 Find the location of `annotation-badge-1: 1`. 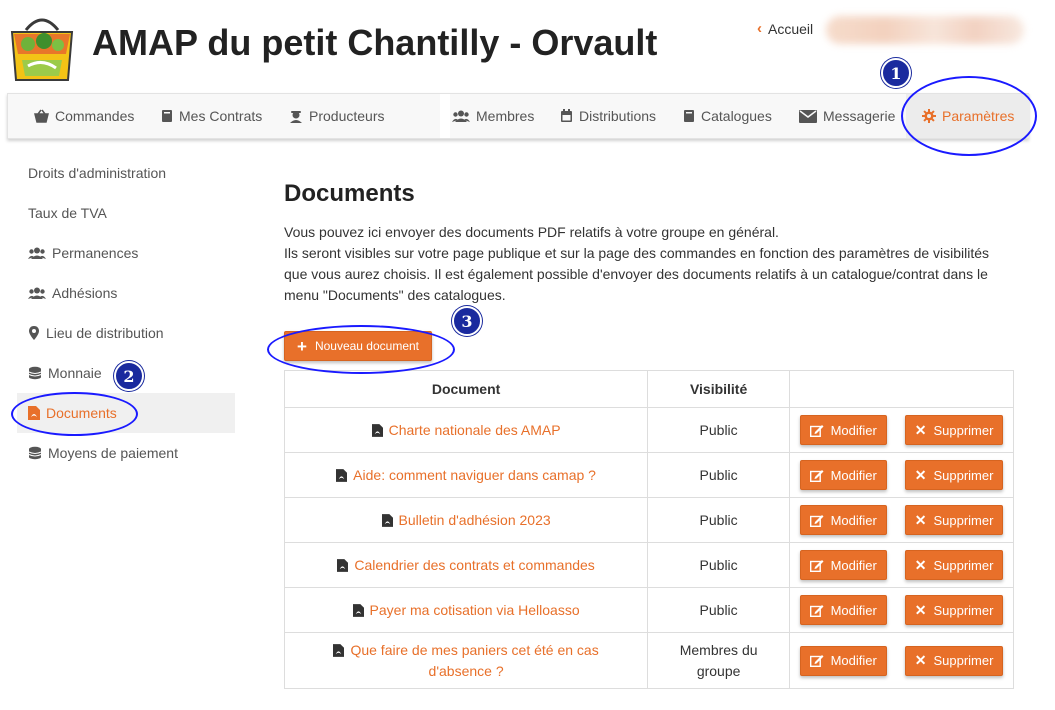

annotation-badge-1: 1 is located at coordinates (896, 73).